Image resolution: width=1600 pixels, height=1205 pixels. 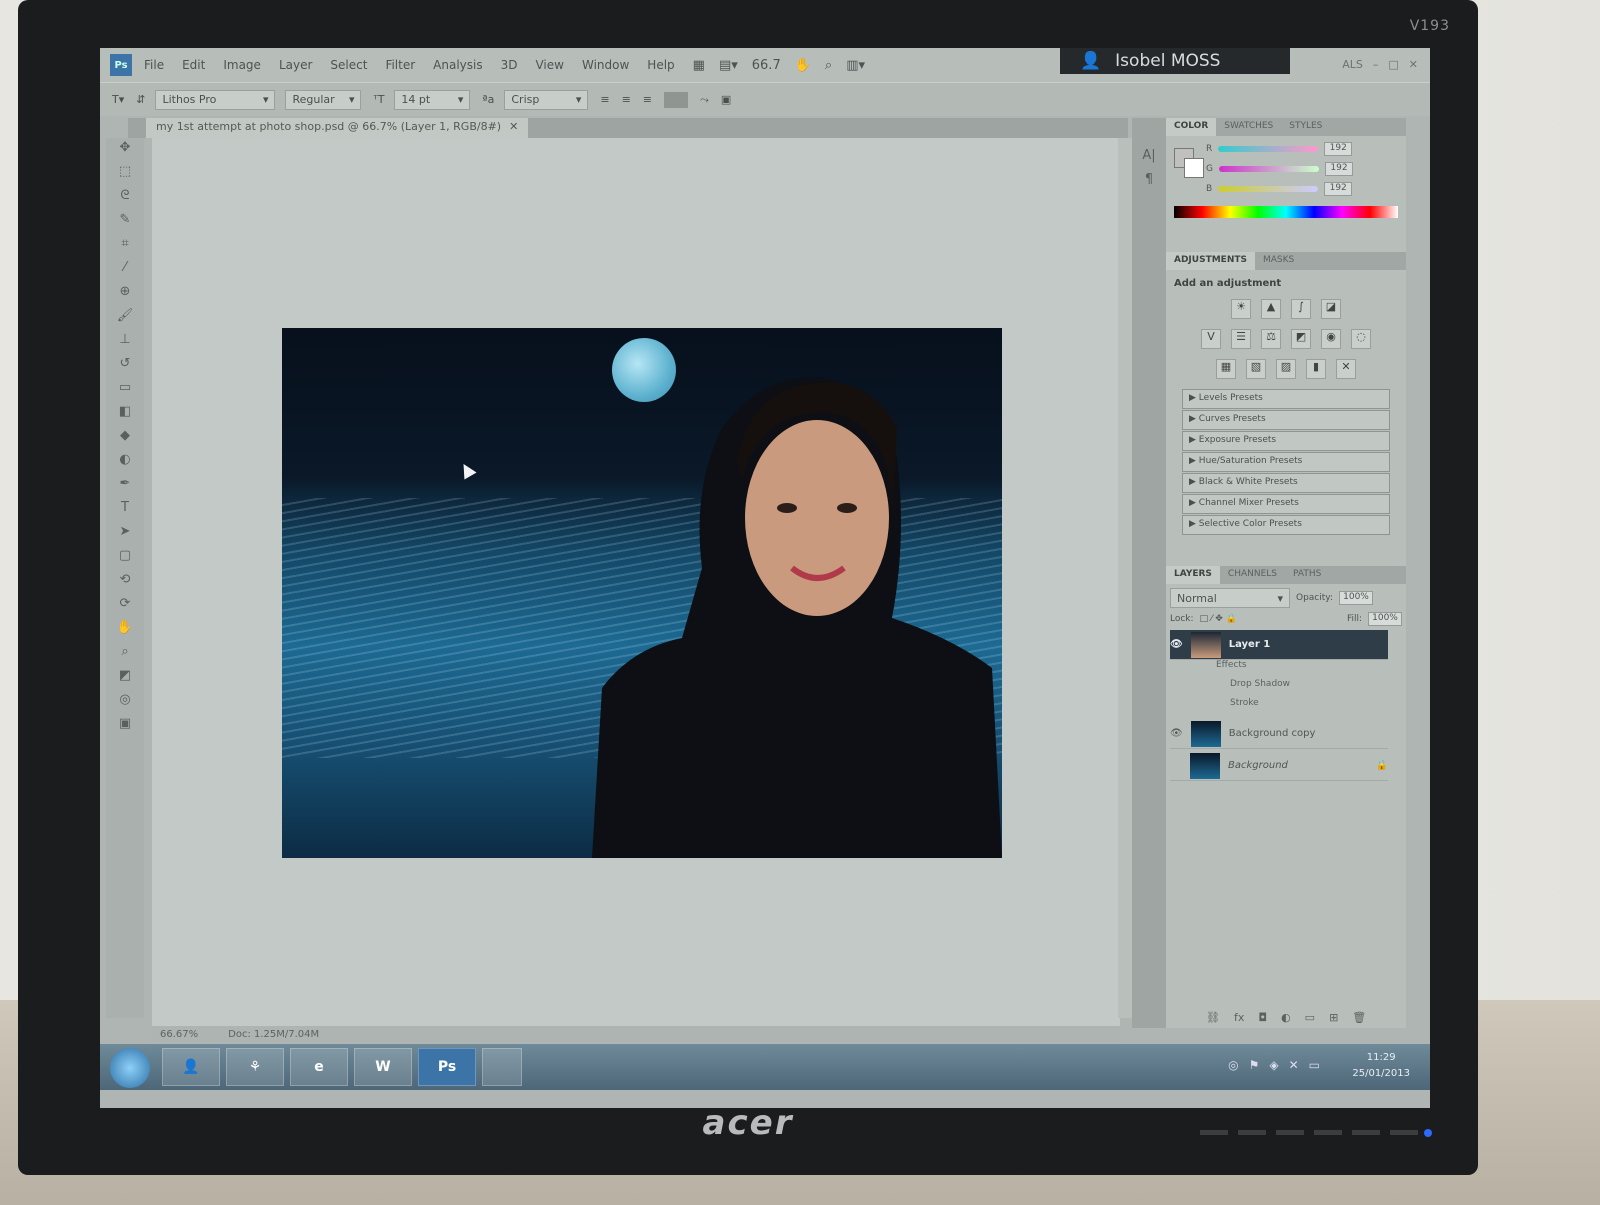 What do you see at coordinates (1316, 369) in the screenshot?
I see `gradient-map-icon: ▮` at bounding box center [1316, 369].